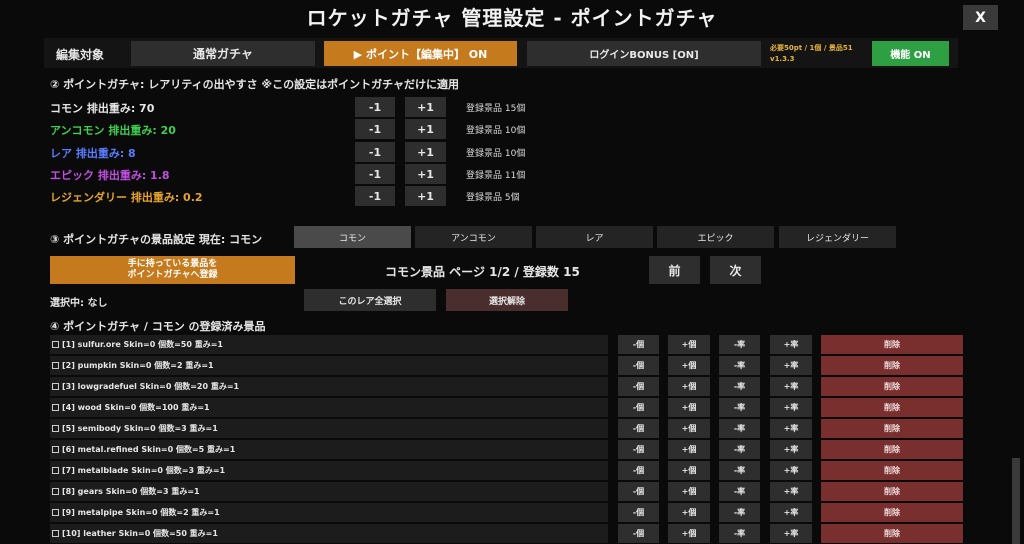 The width and height of the screenshot is (1024, 544). Describe the element at coordinates (594, 237) in the screenshot. I see `rarity-tab: レア` at that location.